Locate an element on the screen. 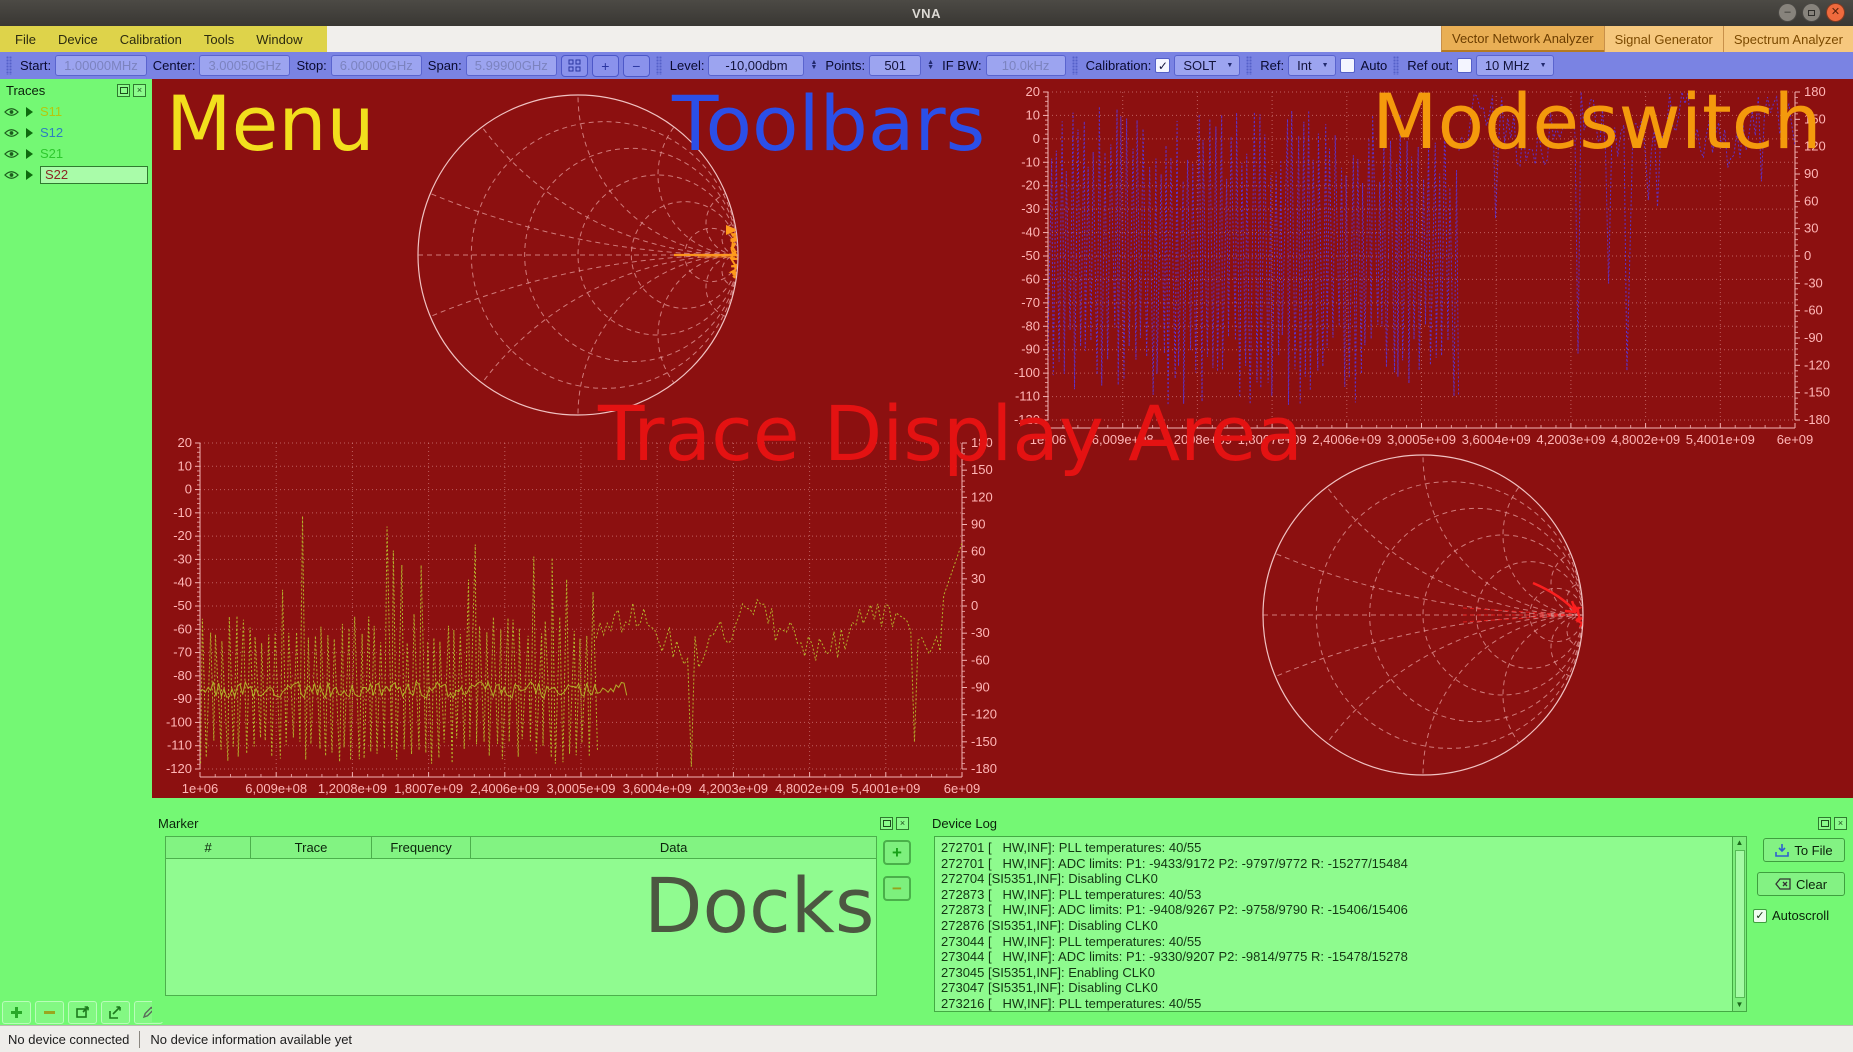 The image size is (1853, 1052). tile-layout-button is located at coordinates (574, 65).